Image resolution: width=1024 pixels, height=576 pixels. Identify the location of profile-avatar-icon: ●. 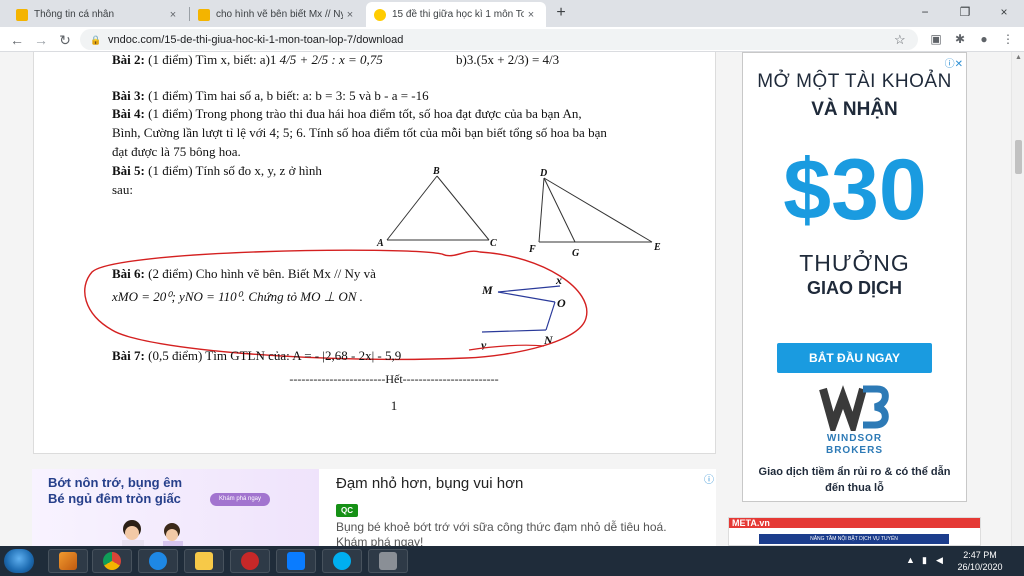
(984, 39).